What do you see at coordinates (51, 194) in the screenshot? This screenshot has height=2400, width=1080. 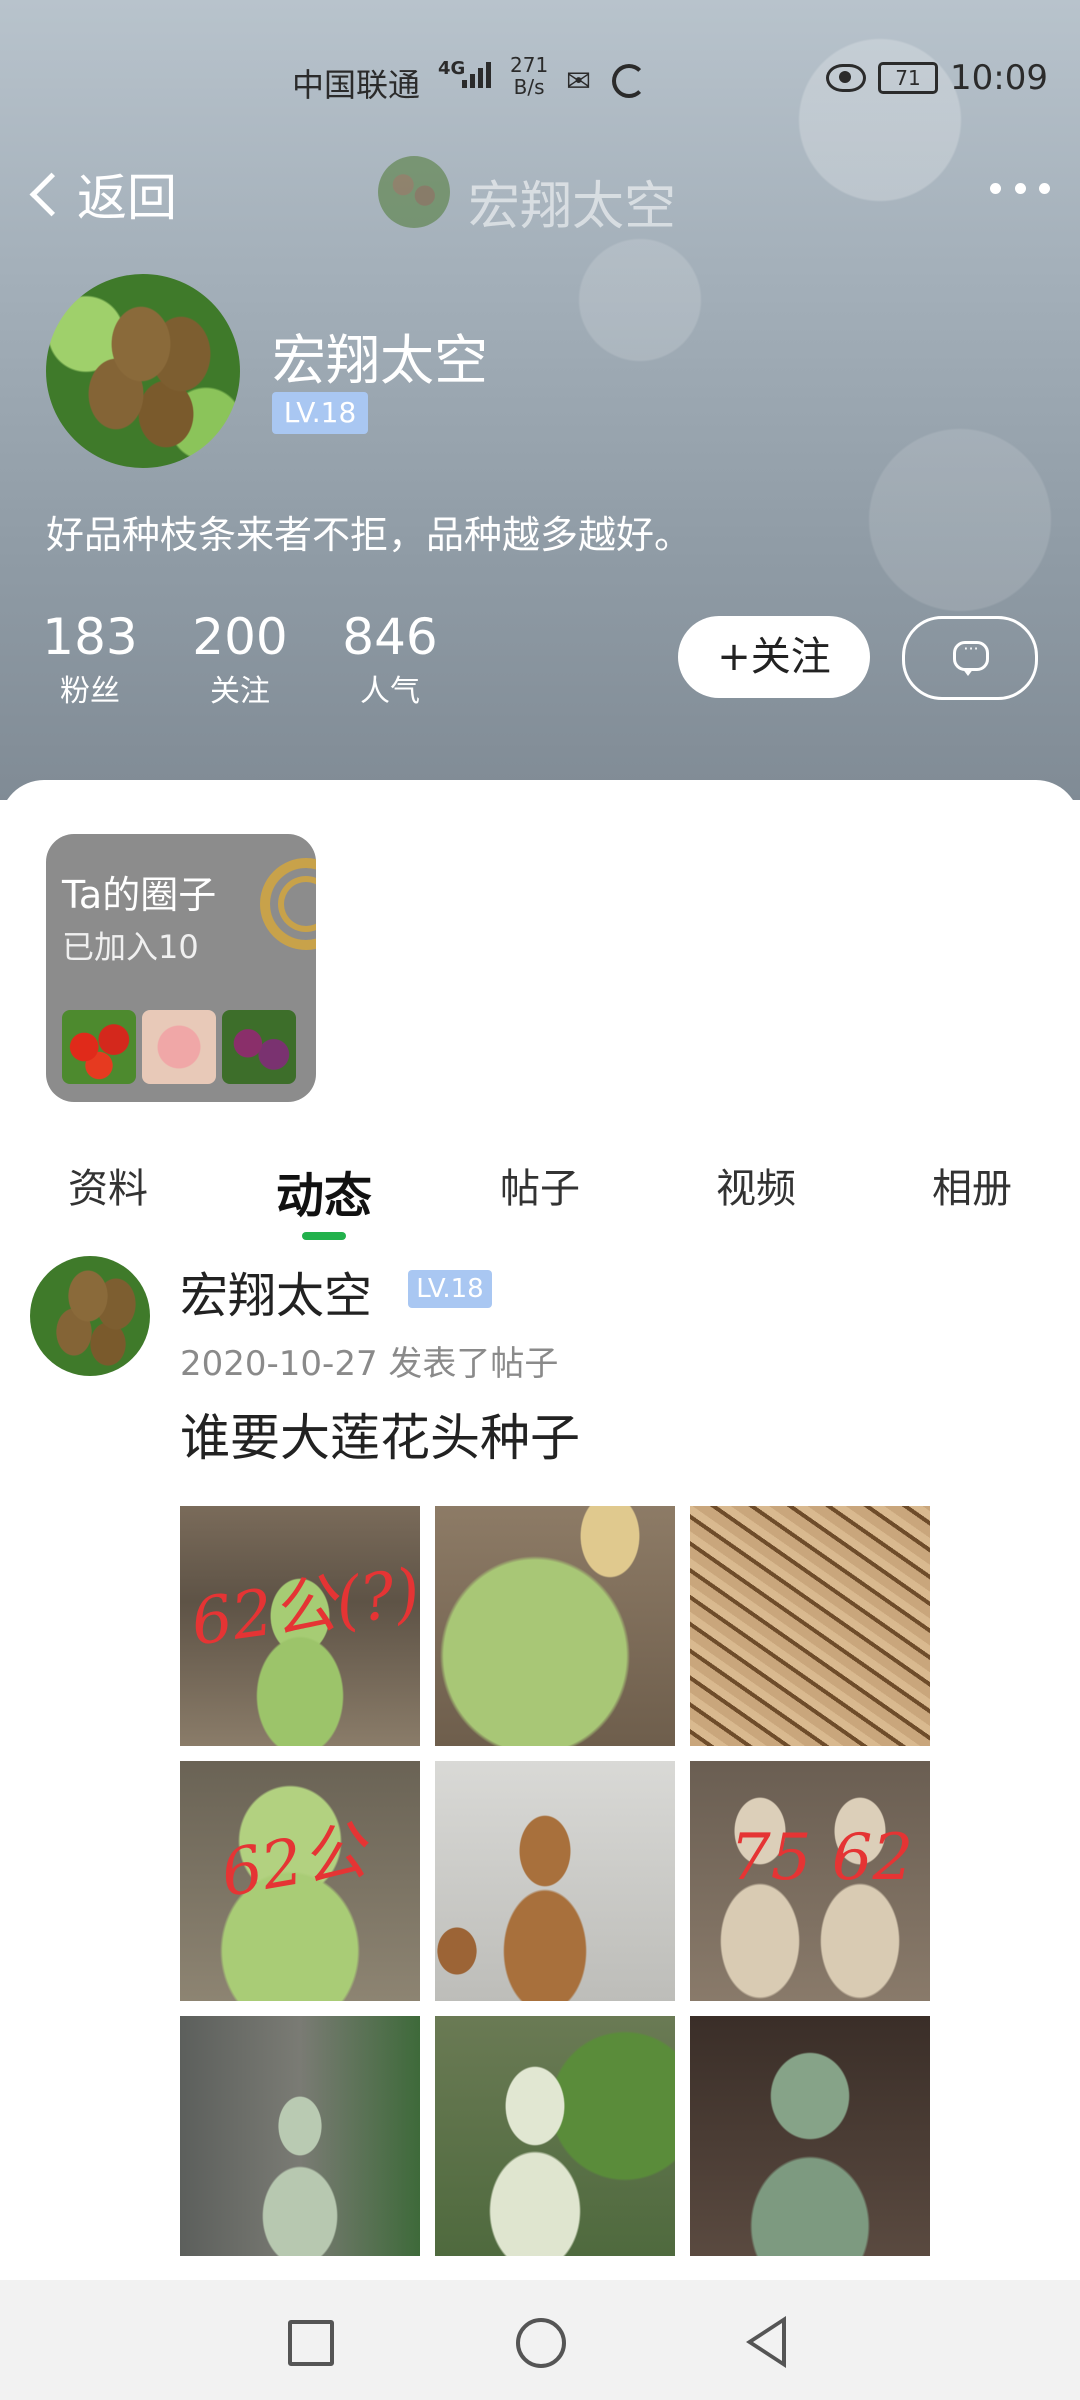 I see `chevron-left-icon` at bounding box center [51, 194].